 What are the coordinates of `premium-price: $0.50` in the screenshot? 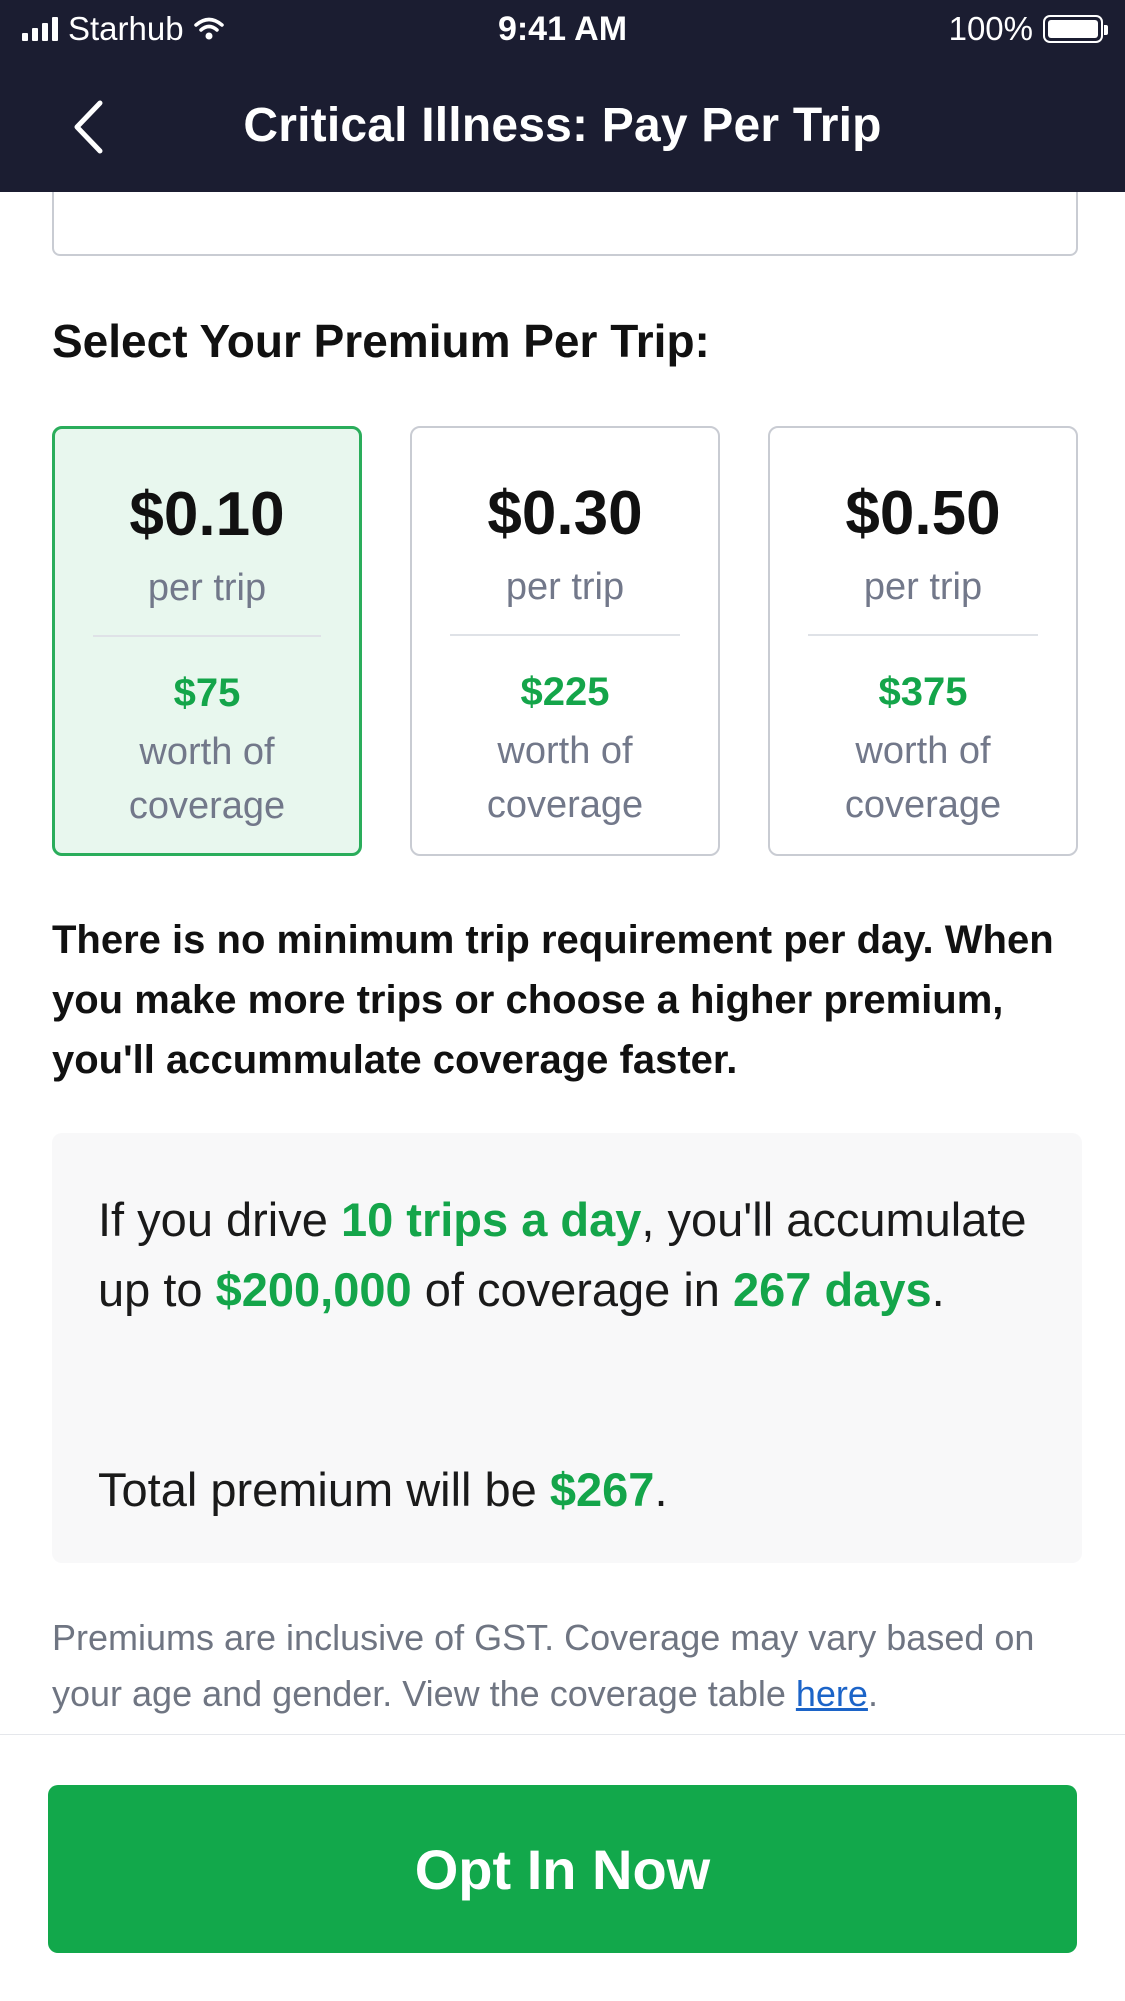 It's located at (923, 513).